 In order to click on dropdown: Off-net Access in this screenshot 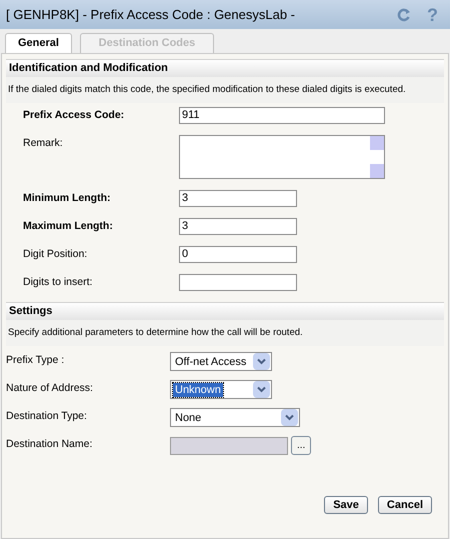, I will do `click(221, 361)`.